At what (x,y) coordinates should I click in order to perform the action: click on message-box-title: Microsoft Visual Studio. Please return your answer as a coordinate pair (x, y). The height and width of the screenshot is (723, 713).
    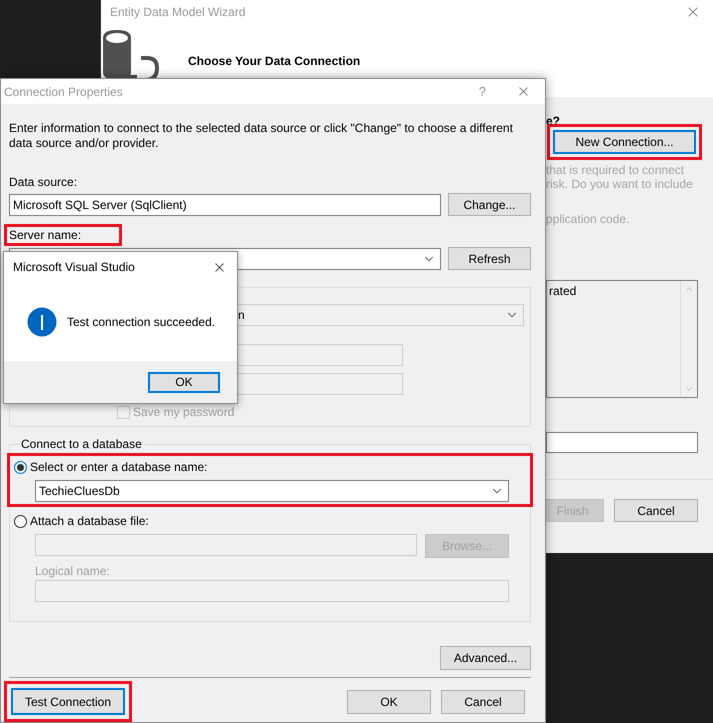
    Looking at the image, I should click on (74, 267).